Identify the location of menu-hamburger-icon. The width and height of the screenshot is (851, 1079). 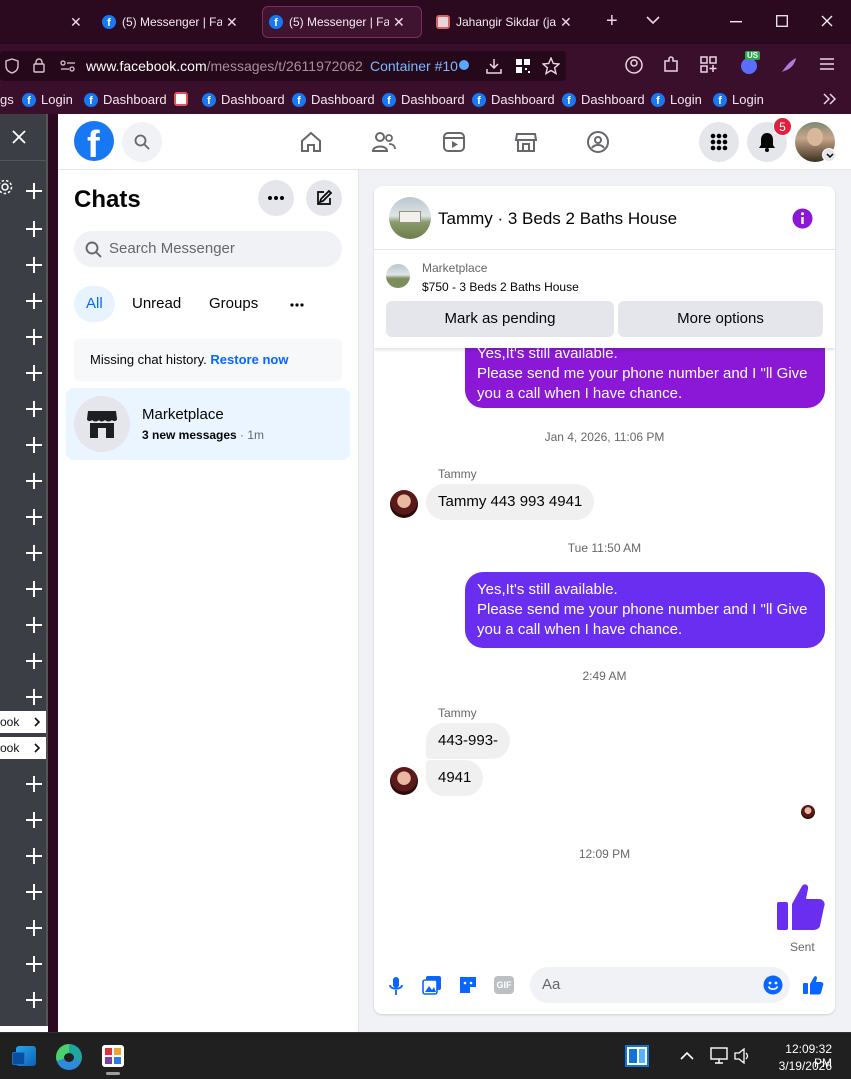
(827, 64).